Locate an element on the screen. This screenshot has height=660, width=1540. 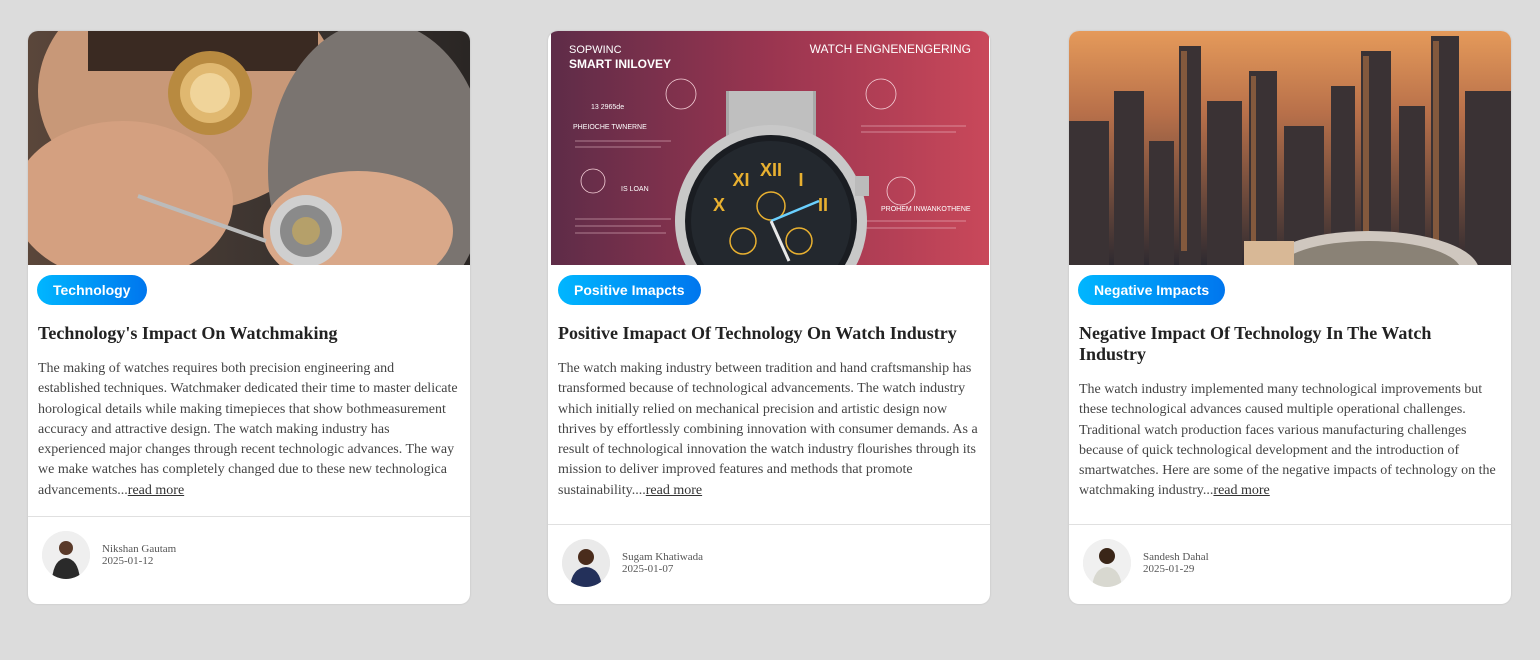
watchmaker-photo is located at coordinates (249, 148).